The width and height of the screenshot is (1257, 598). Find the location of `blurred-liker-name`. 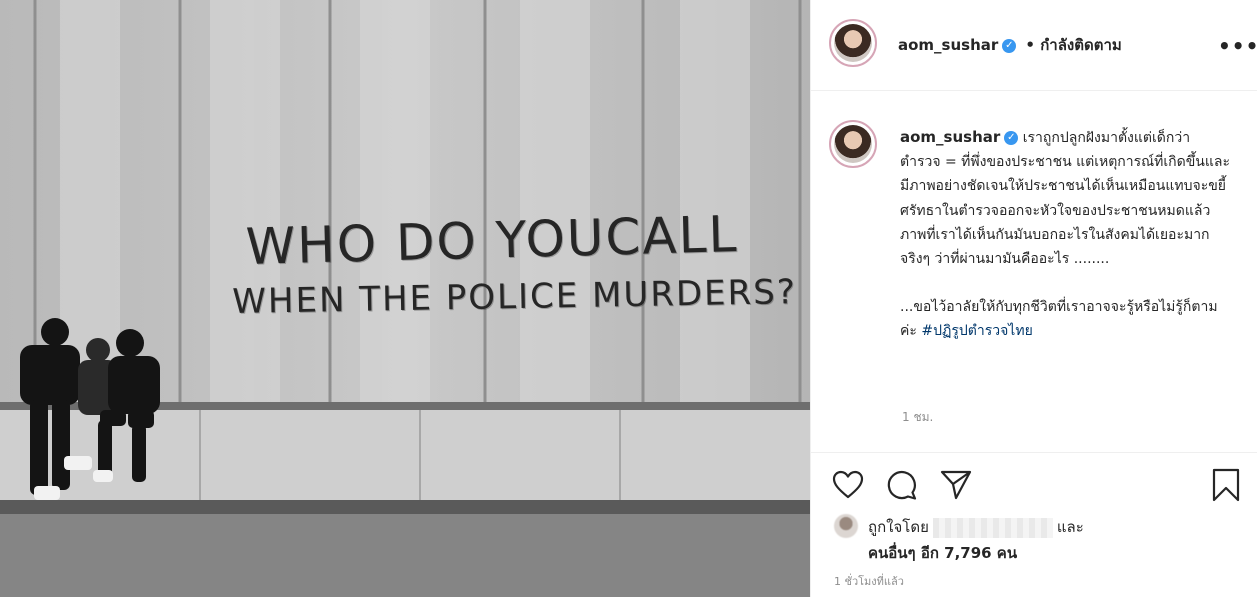

blurred-liker-name is located at coordinates (992, 527).